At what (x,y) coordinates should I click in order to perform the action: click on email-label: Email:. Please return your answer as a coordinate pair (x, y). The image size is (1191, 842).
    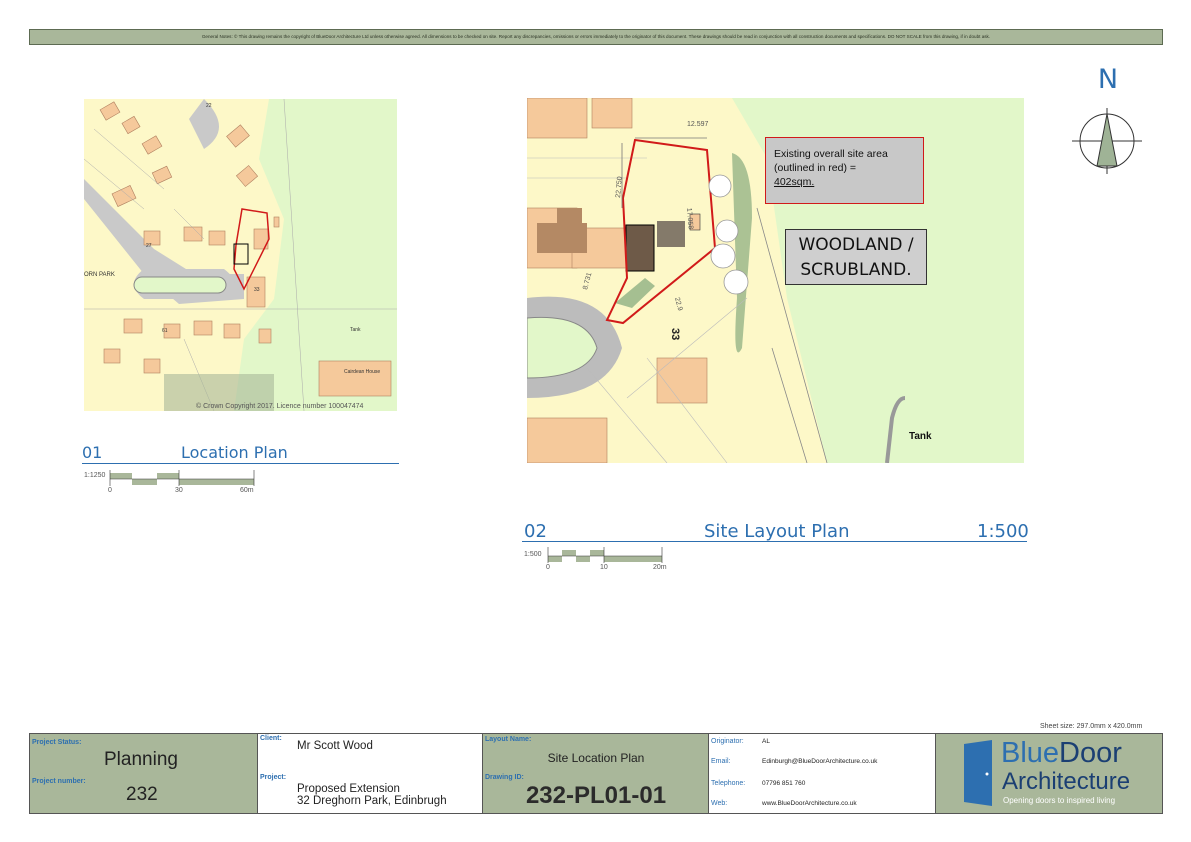
    Looking at the image, I should click on (721, 761).